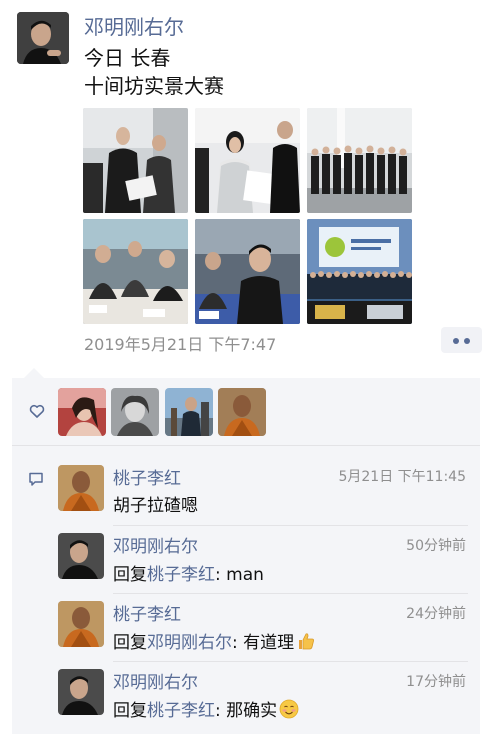 The width and height of the screenshot is (500, 745). What do you see at coordinates (289, 709) in the screenshot?
I see `blush-emoji-icon` at bounding box center [289, 709].